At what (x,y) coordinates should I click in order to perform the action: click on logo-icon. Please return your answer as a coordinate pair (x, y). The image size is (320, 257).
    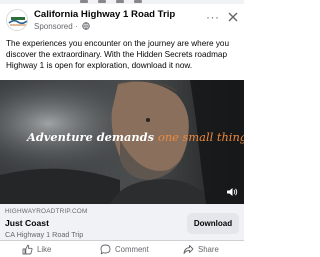
    Looking at the image, I should click on (17, 20).